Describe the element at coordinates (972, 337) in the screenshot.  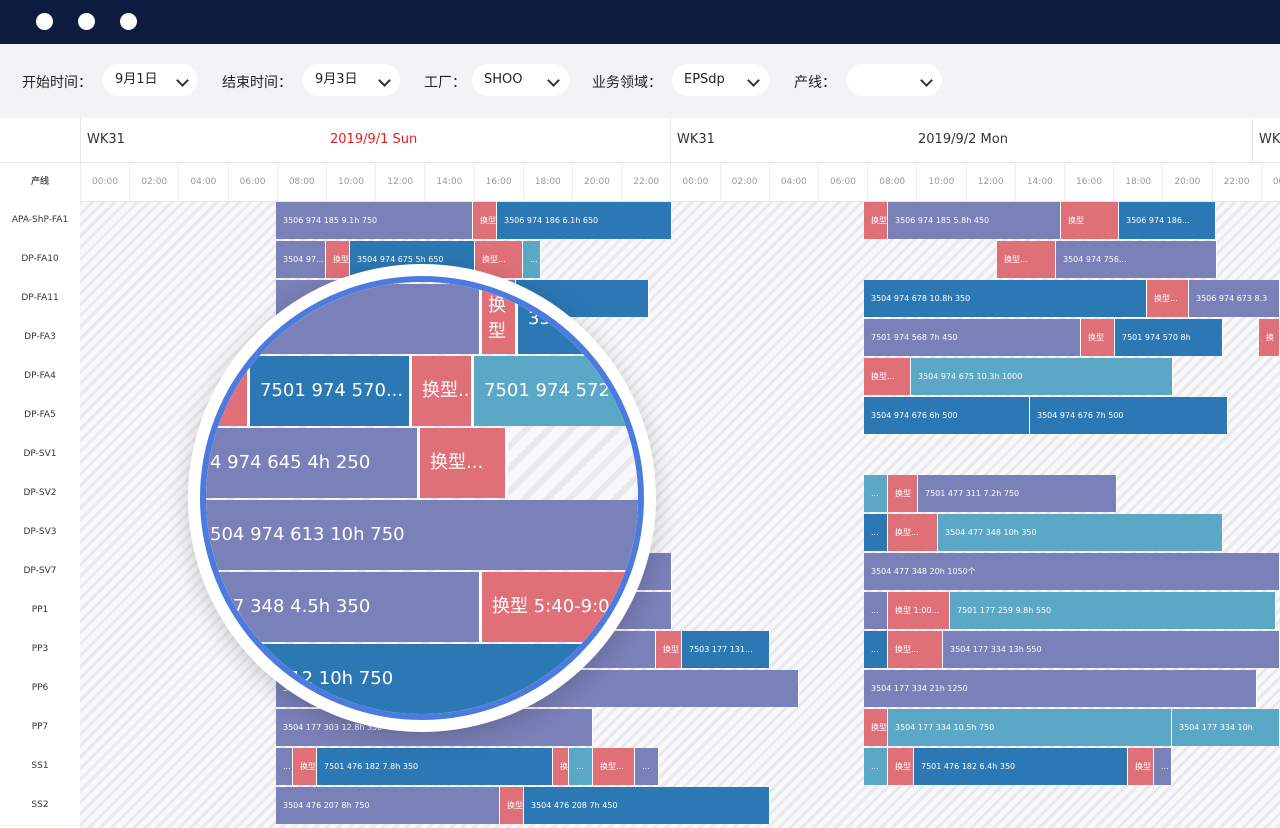
I see `gantt-task-bar: 7501 974 568 7h 450` at that location.